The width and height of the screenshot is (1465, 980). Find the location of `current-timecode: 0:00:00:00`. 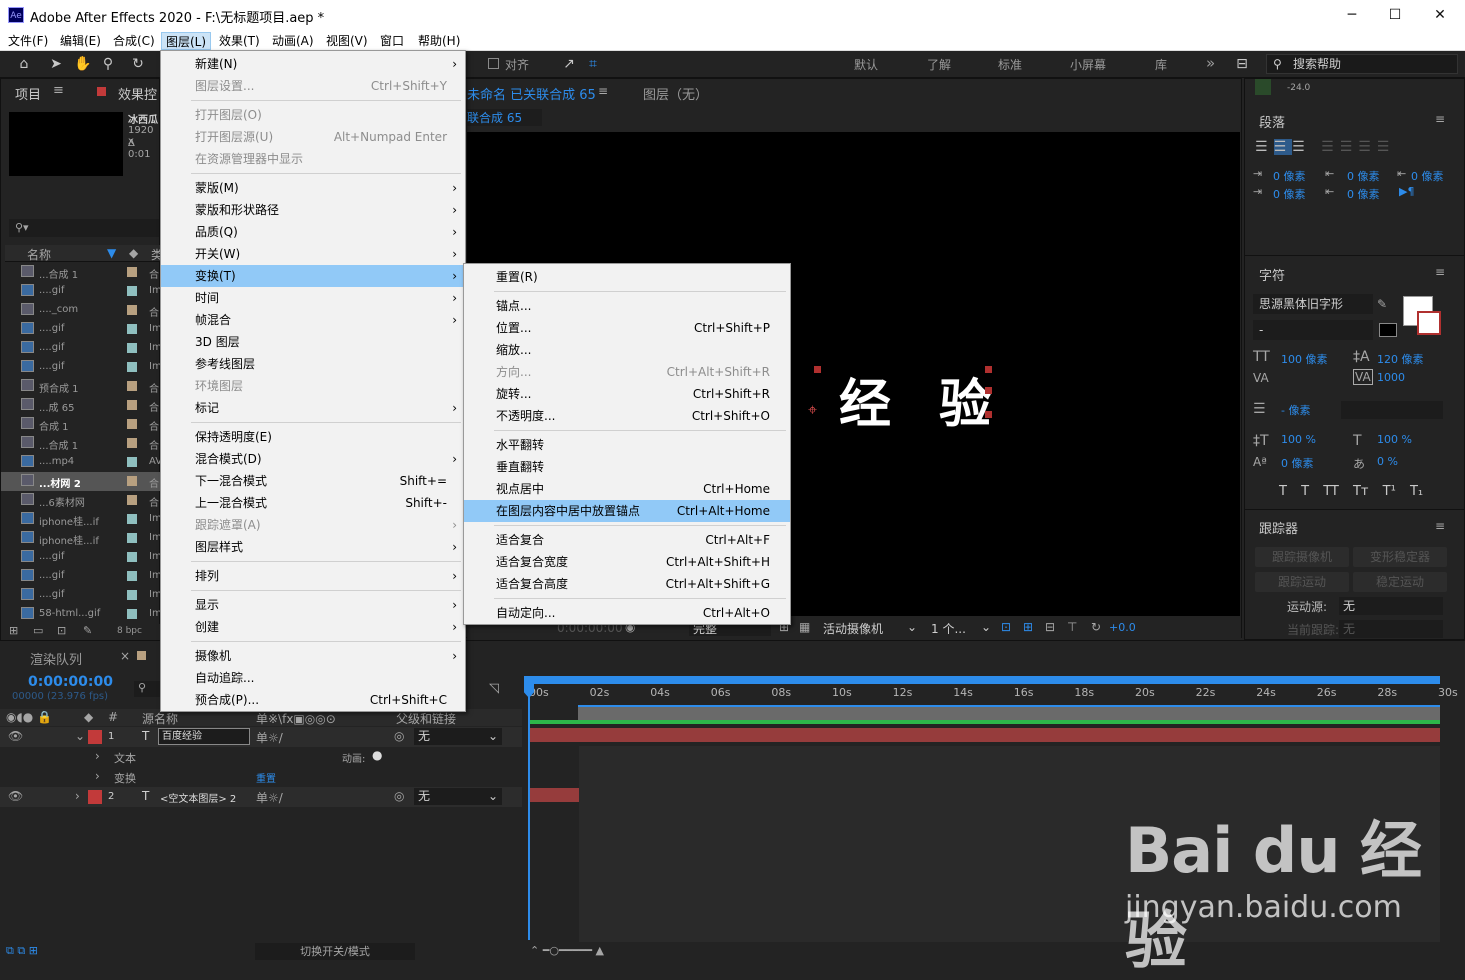

current-timecode: 0:00:00:00 is located at coordinates (70, 682).